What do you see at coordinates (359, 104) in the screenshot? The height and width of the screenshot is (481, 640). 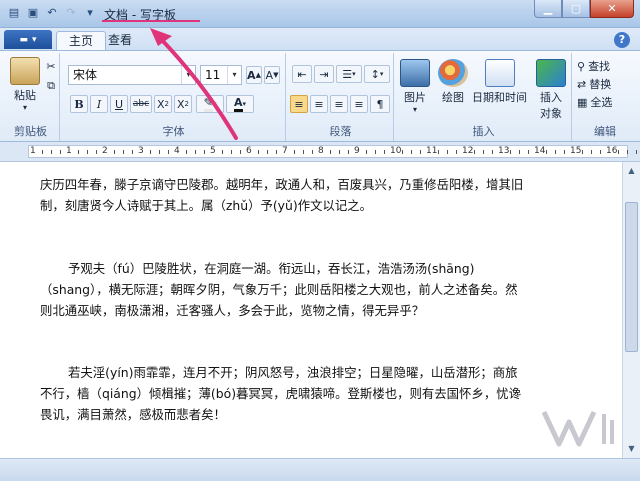 I see `justify-icon: ≡` at bounding box center [359, 104].